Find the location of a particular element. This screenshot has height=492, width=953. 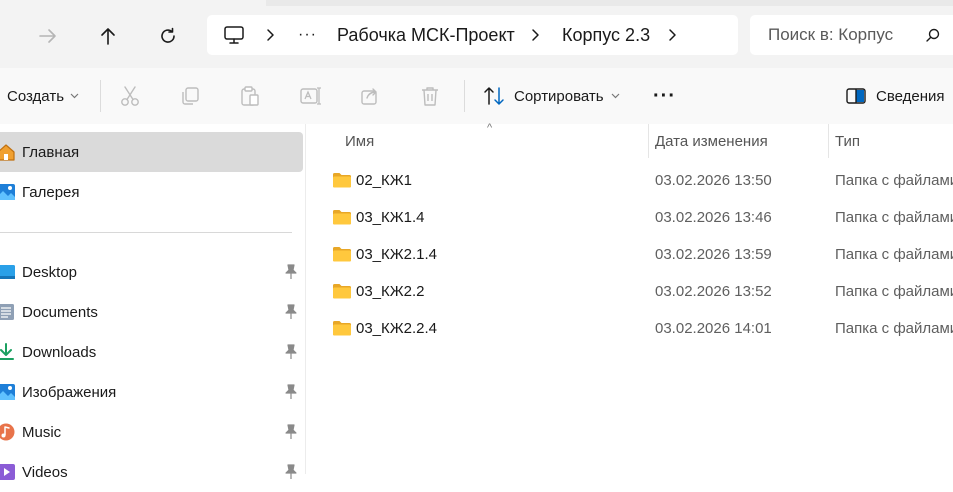

chevron-down-icon is located at coordinates (74, 96).